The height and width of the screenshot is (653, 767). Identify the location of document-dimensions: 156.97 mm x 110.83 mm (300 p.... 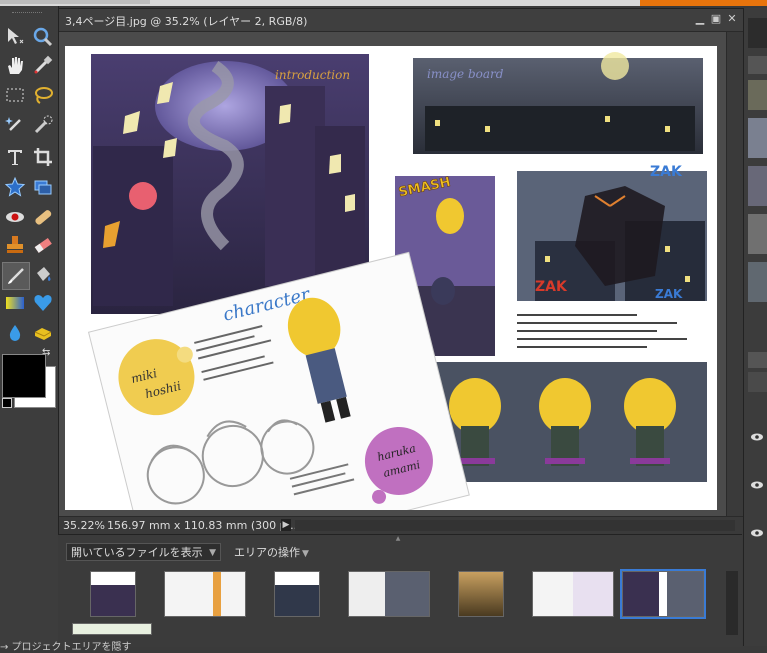
(202, 525).